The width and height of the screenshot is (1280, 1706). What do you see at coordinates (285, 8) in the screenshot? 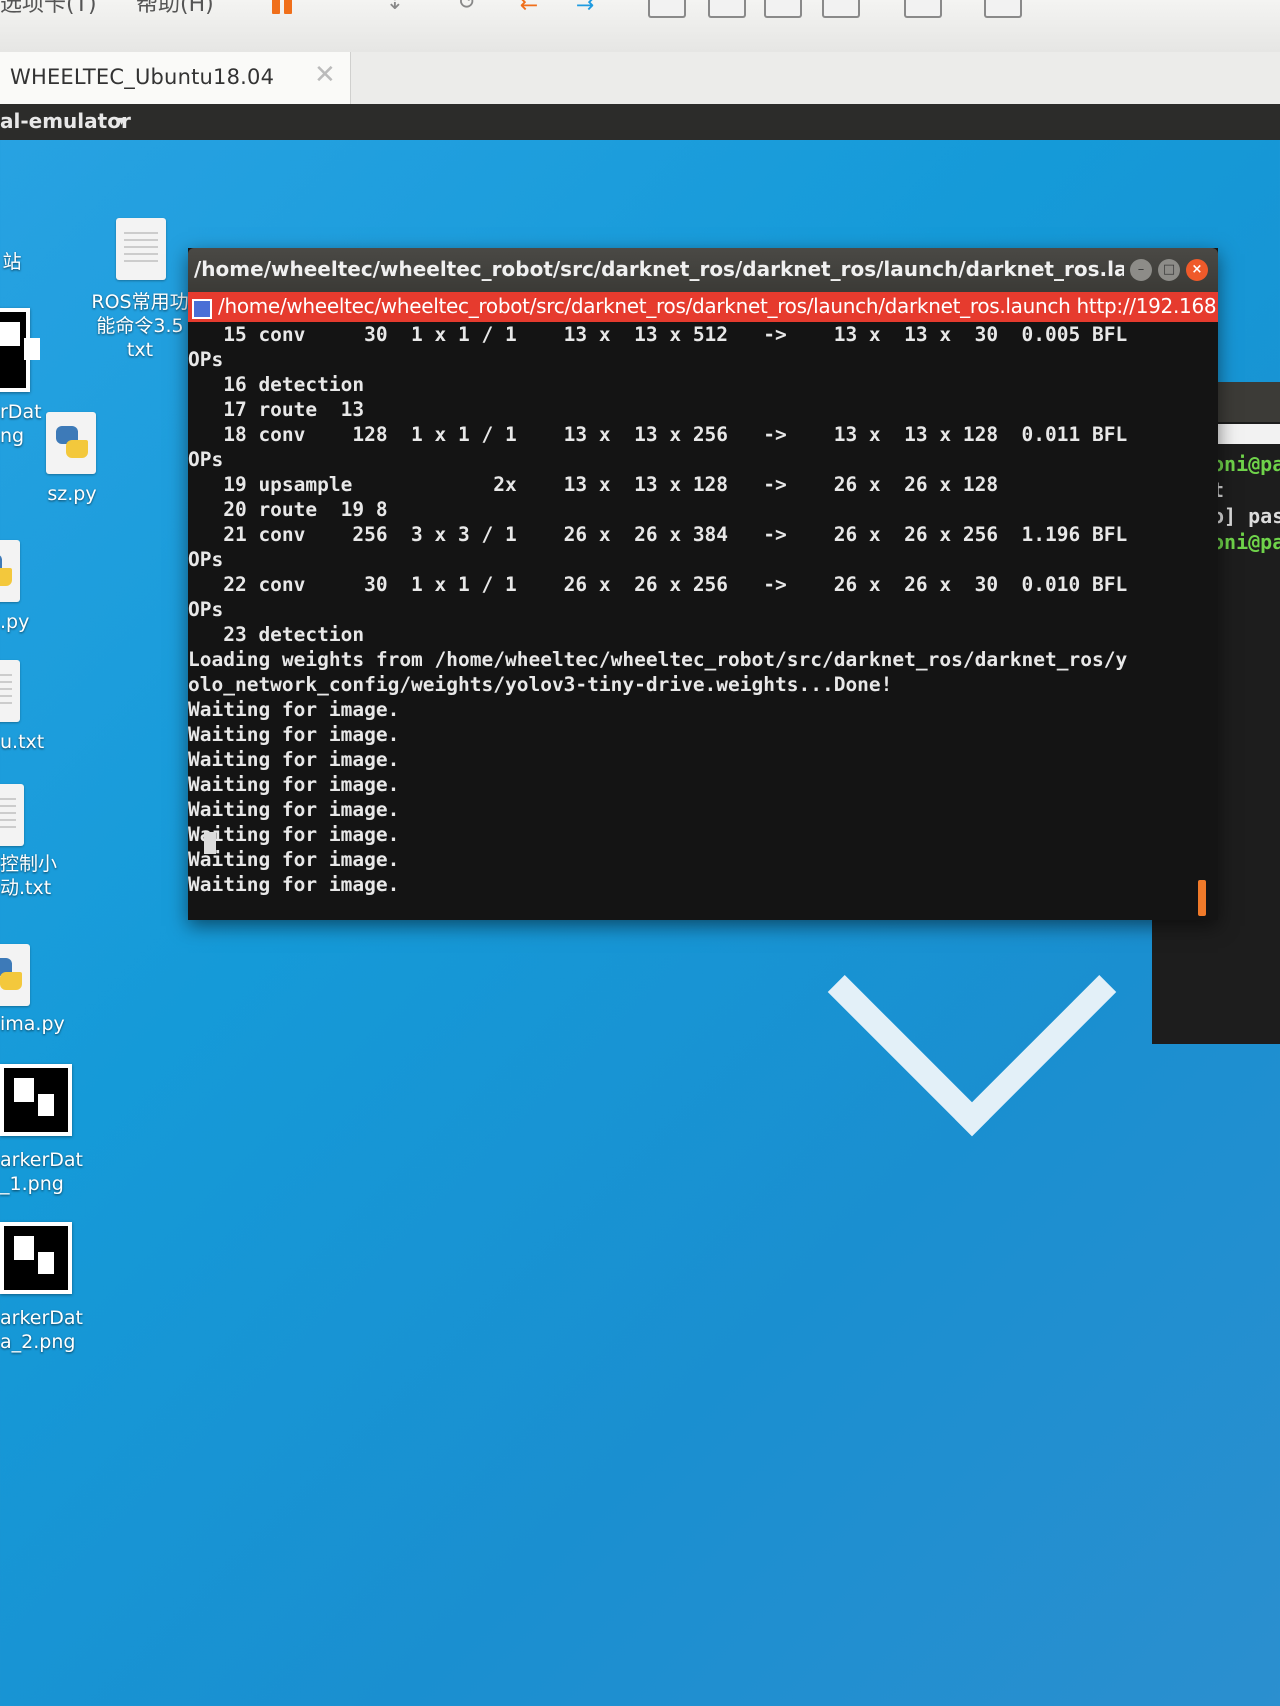
I see `pause-icon` at bounding box center [285, 8].